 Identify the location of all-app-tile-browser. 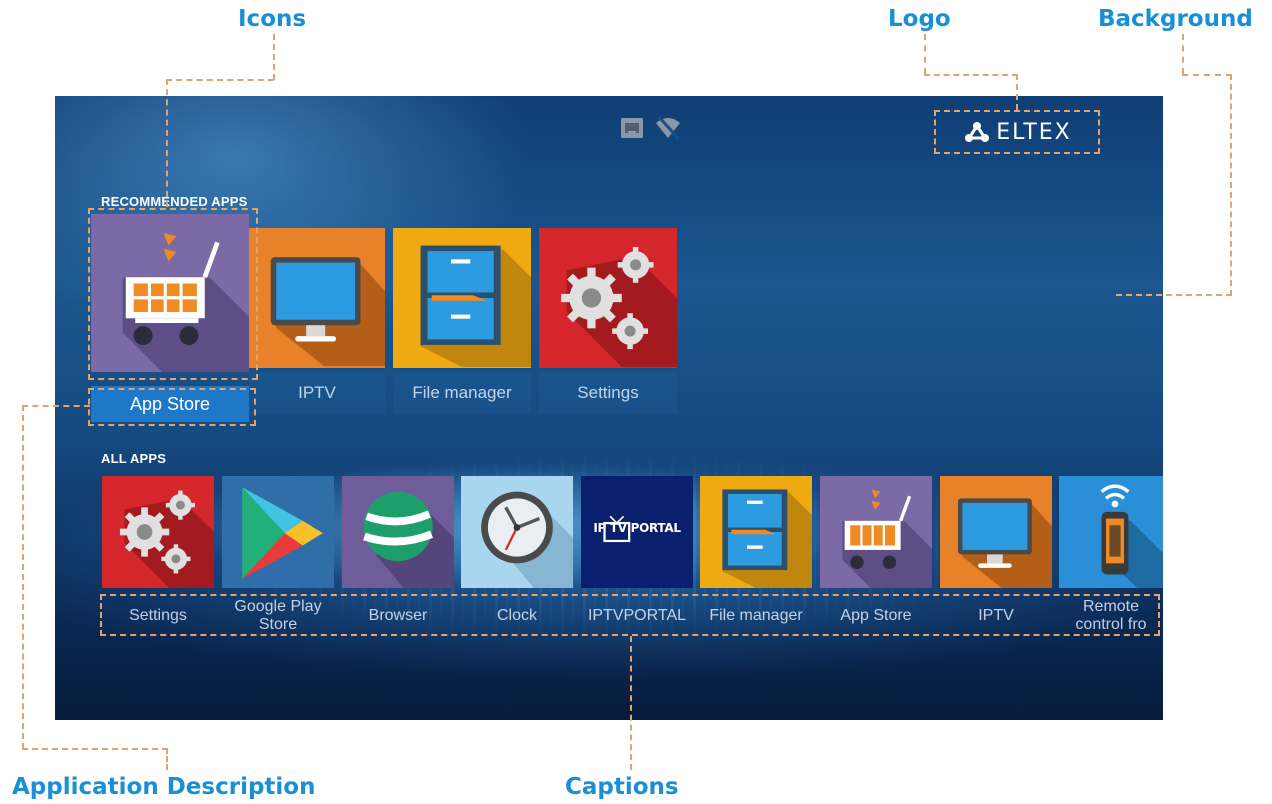
(398, 532).